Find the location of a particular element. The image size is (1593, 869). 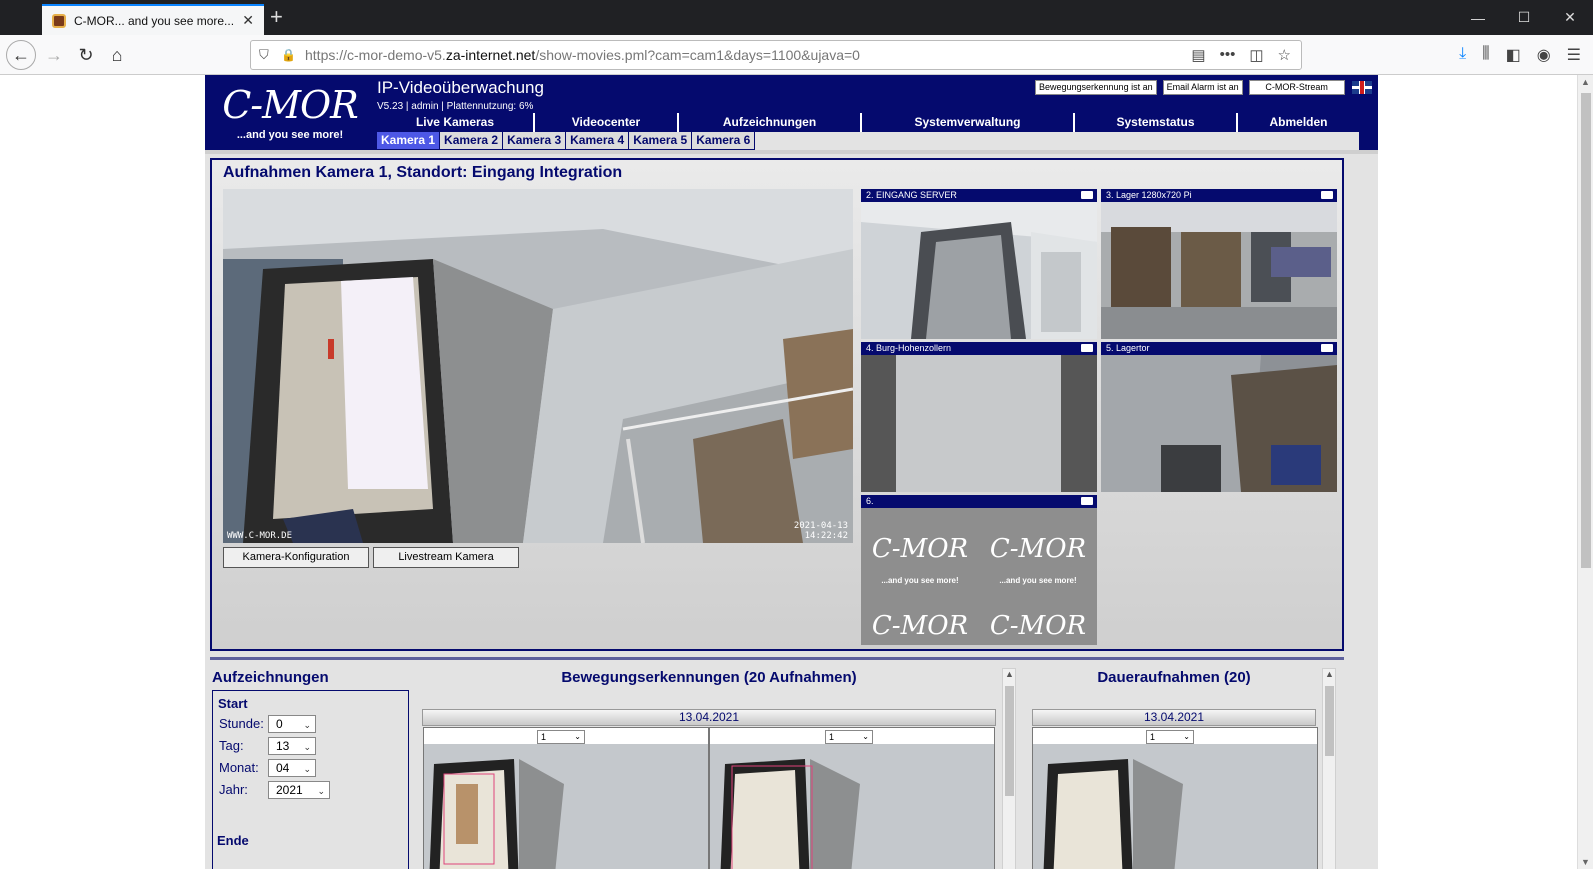

pocket-icon: ◫ is located at coordinates (1256, 55).